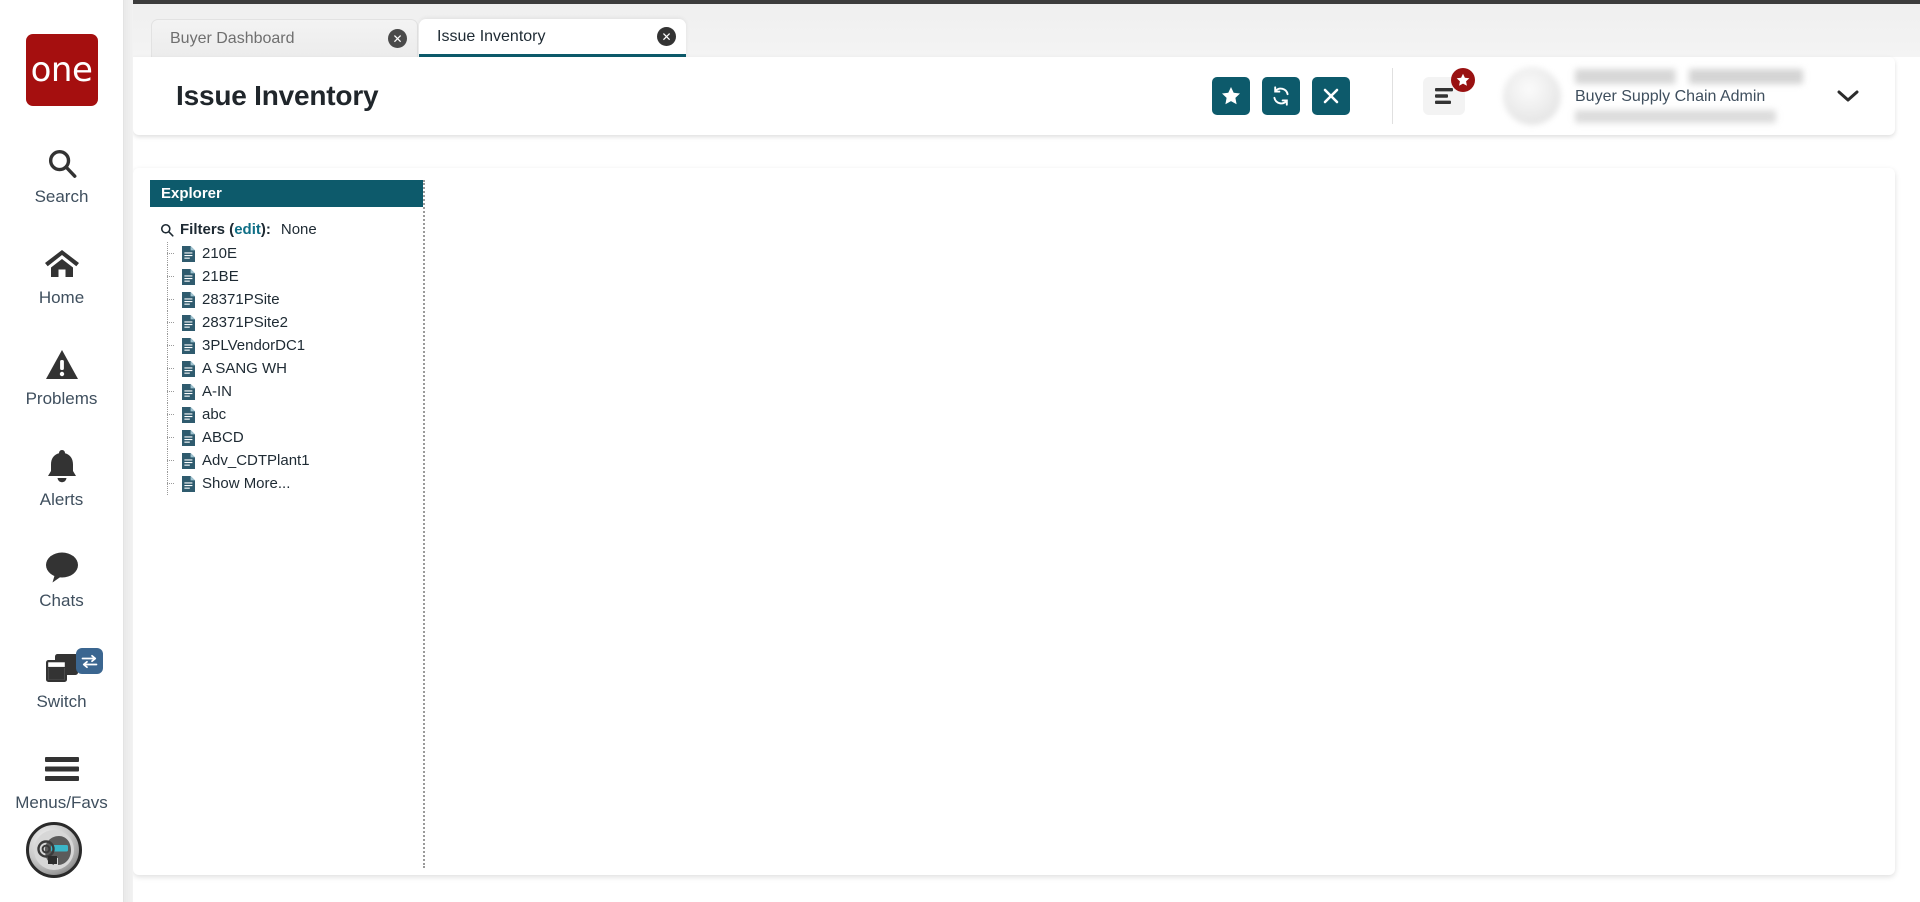  I want to click on page-header: Issue Inventory Buyer Supply Chain Admin, so click(1014, 96).